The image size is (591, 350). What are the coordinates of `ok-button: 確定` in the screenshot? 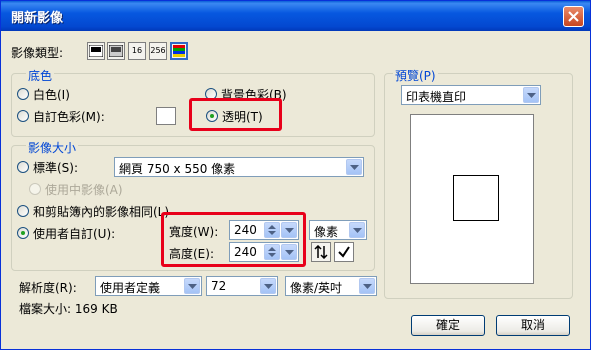 It's located at (448, 325).